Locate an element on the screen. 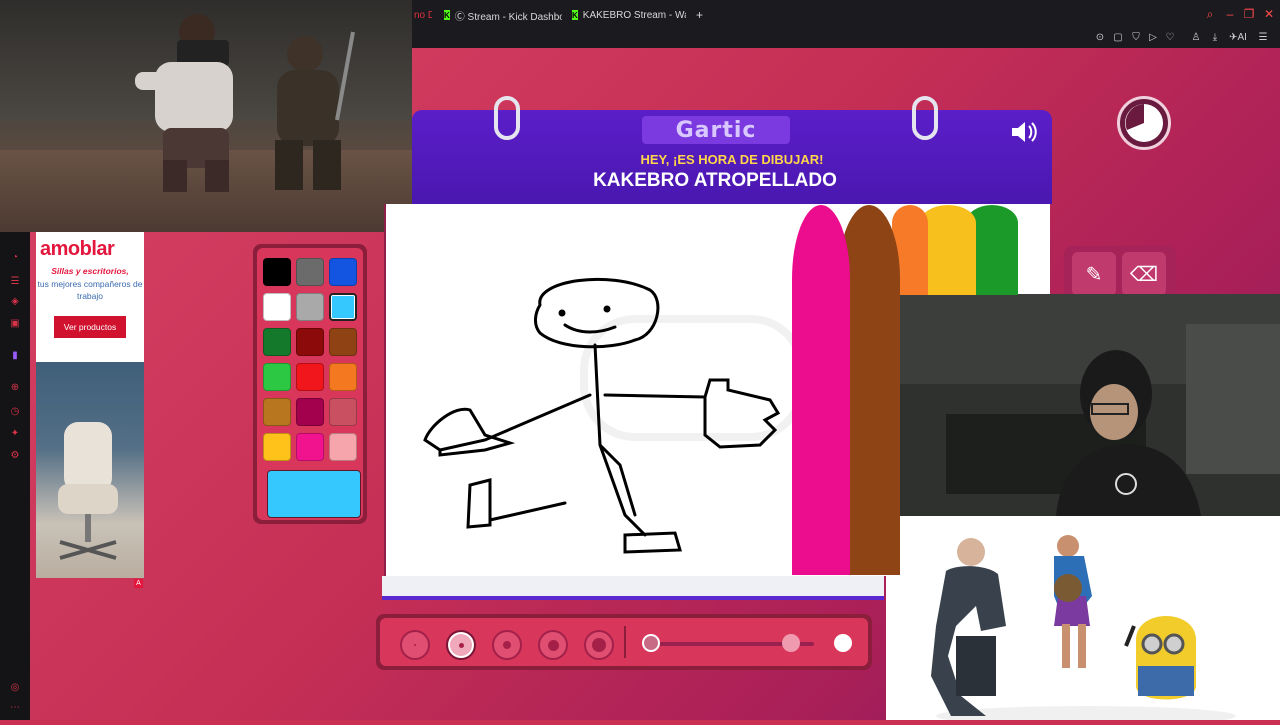  tab-label: Ⓒ Stream - Kick Dashbo is located at coordinates (508, 17).